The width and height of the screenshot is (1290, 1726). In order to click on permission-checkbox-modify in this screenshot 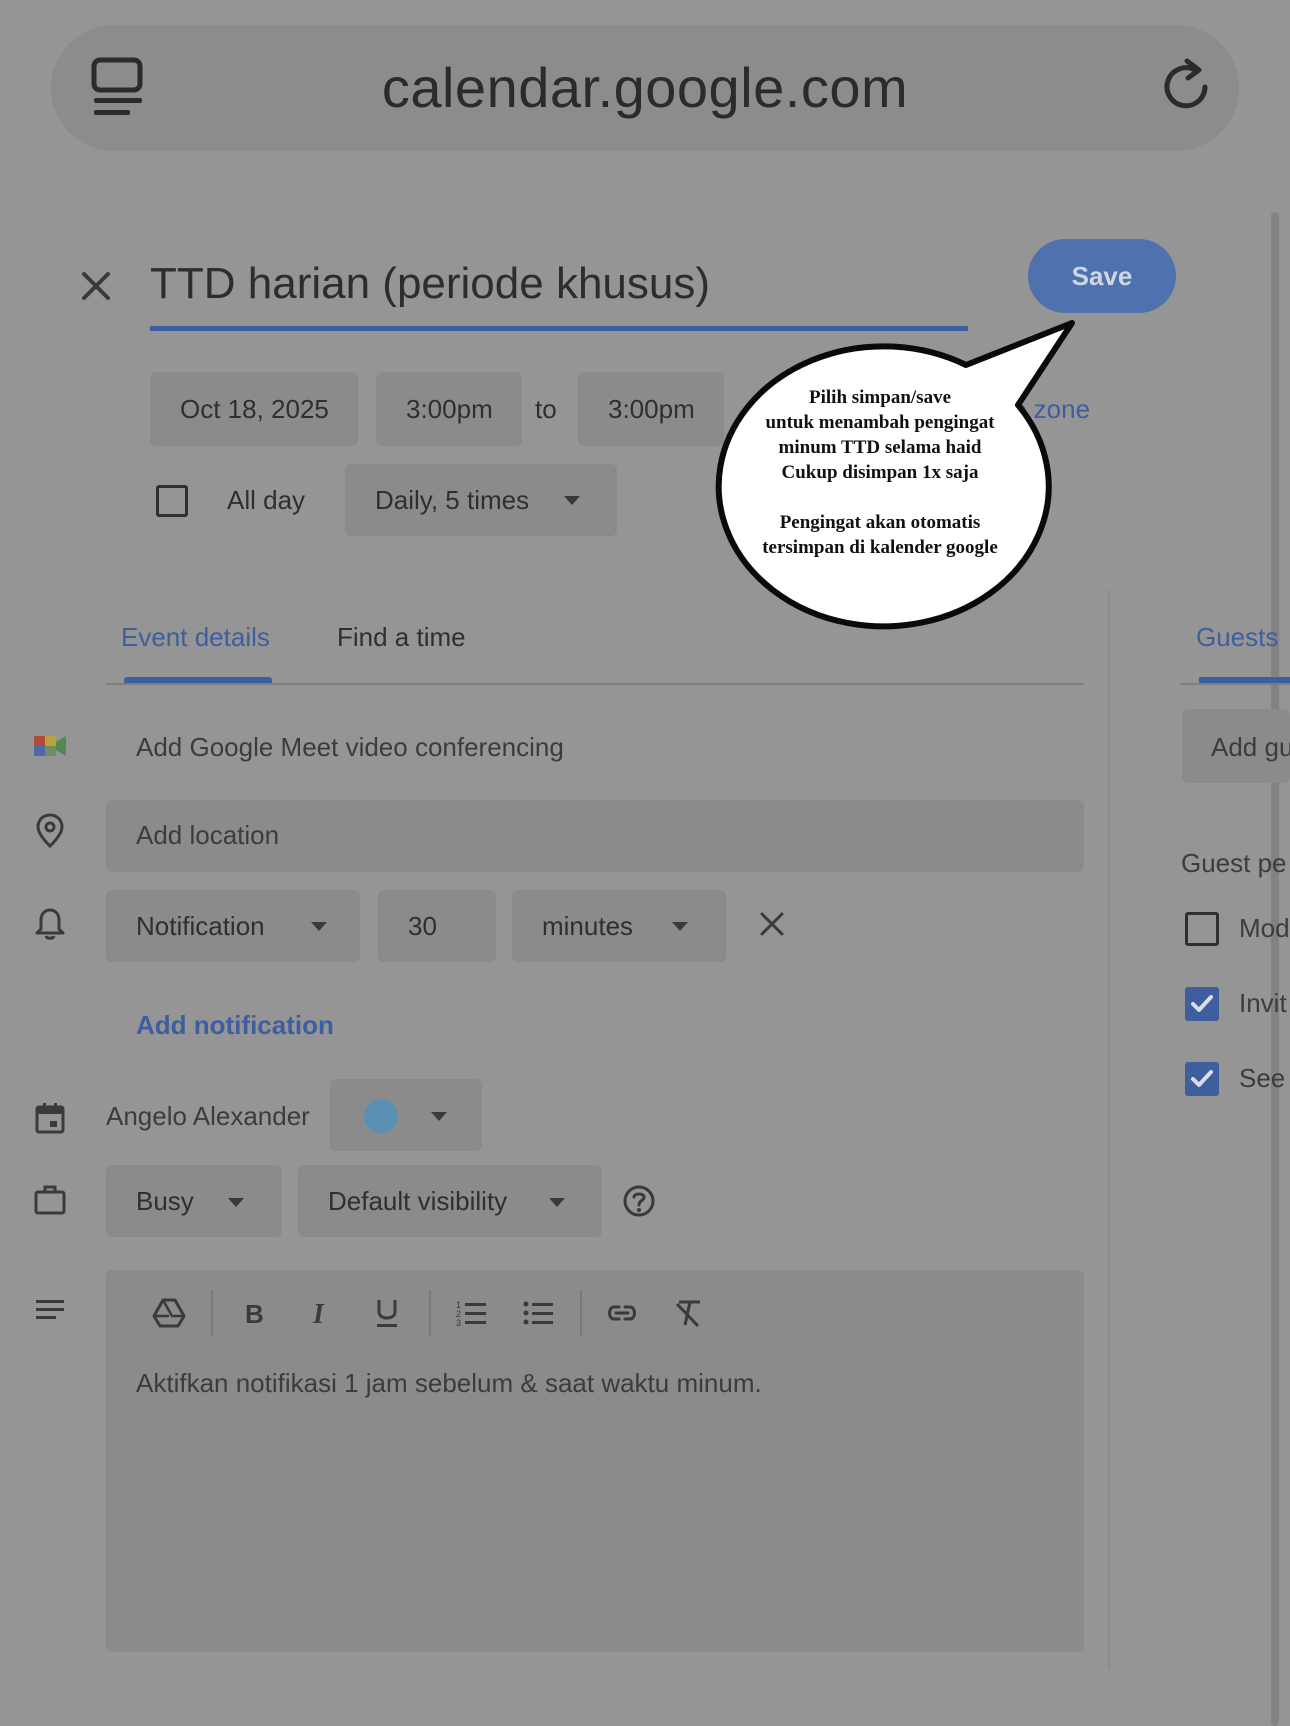, I will do `click(1202, 929)`.